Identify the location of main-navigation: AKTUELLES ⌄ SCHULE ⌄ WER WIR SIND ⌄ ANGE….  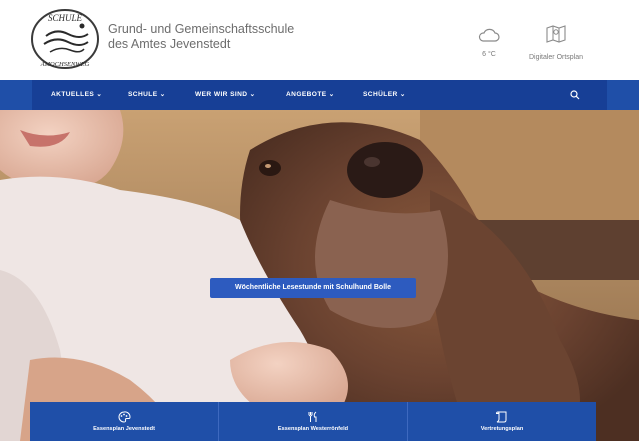
(319, 95).